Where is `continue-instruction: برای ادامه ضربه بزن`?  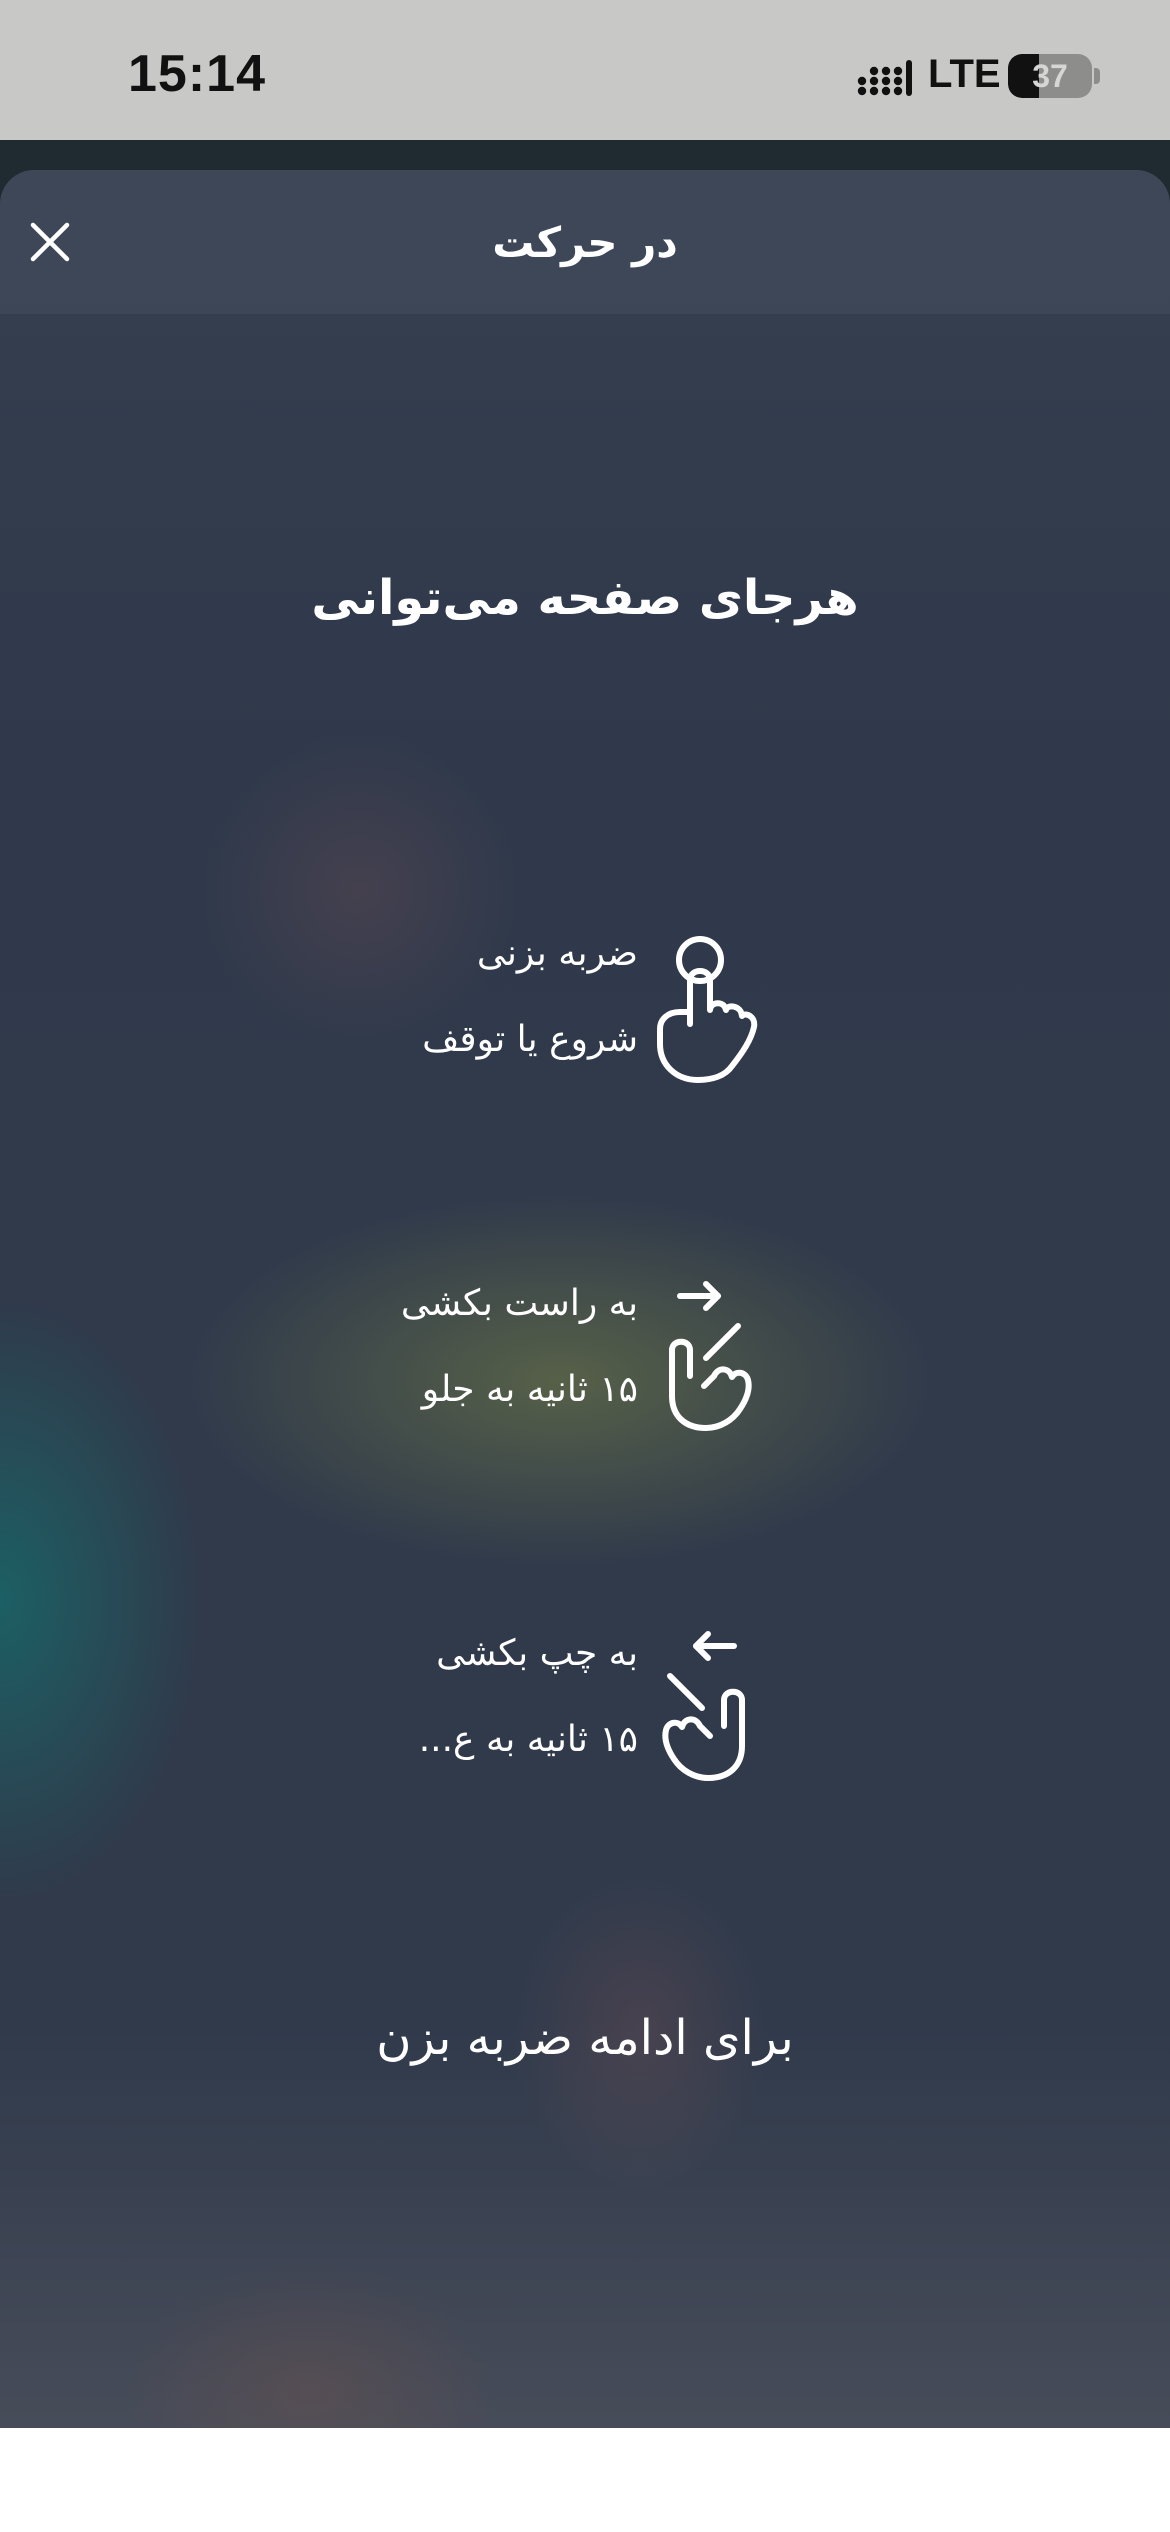
continue-instruction: برای ادامه ضربه بزن is located at coordinates (585, 2038).